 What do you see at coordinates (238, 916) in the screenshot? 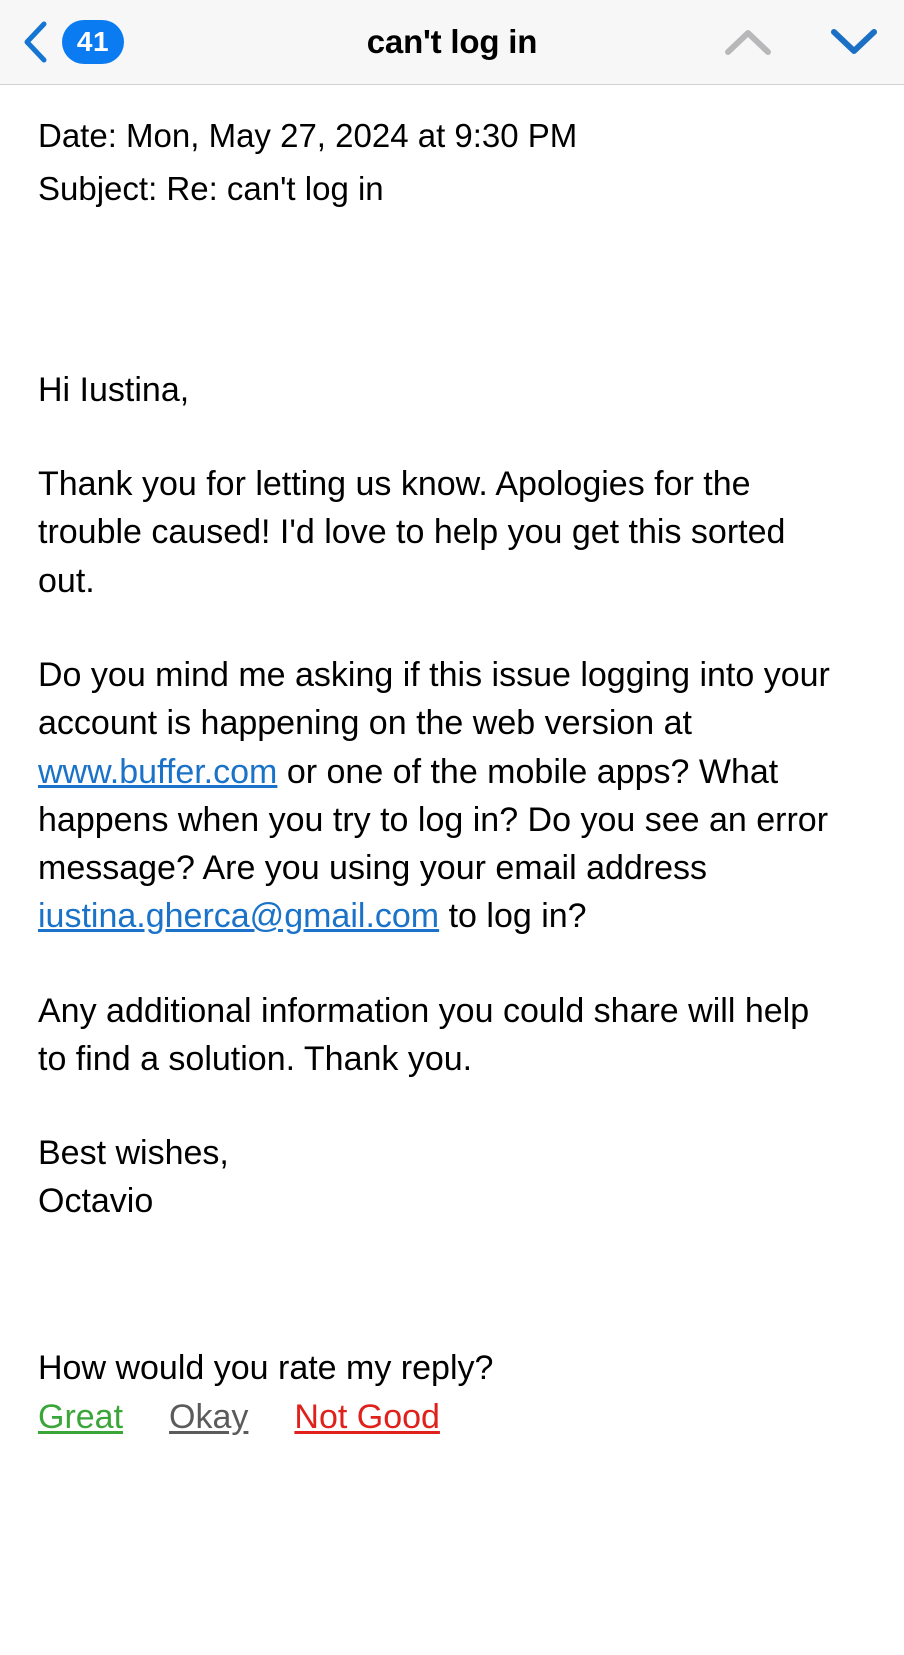
I see `customer-email-link: iustina.gherca@gmail.com` at bounding box center [238, 916].